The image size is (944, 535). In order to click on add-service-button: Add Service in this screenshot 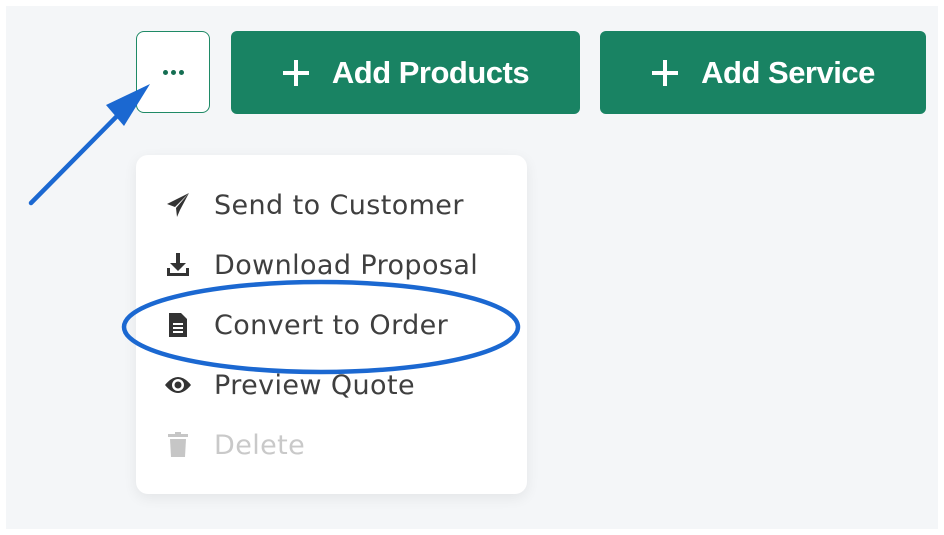, I will do `click(763, 72)`.